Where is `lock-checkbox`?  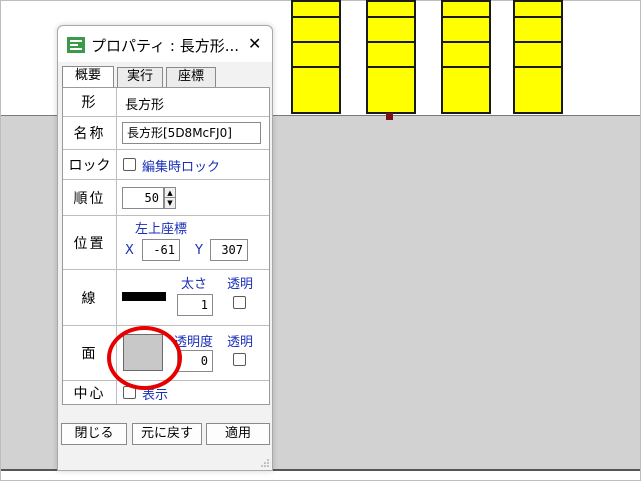
lock-checkbox is located at coordinates (129, 164).